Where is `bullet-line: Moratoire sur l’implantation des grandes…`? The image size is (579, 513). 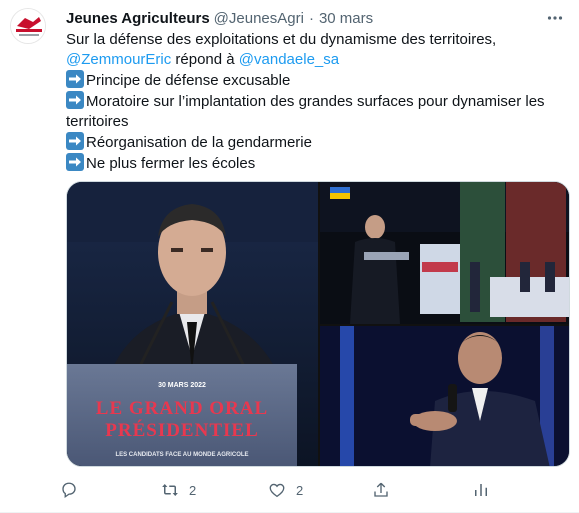 bullet-line: Moratoire sur l’implantation des grandes… is located at coordinates (316, 101).